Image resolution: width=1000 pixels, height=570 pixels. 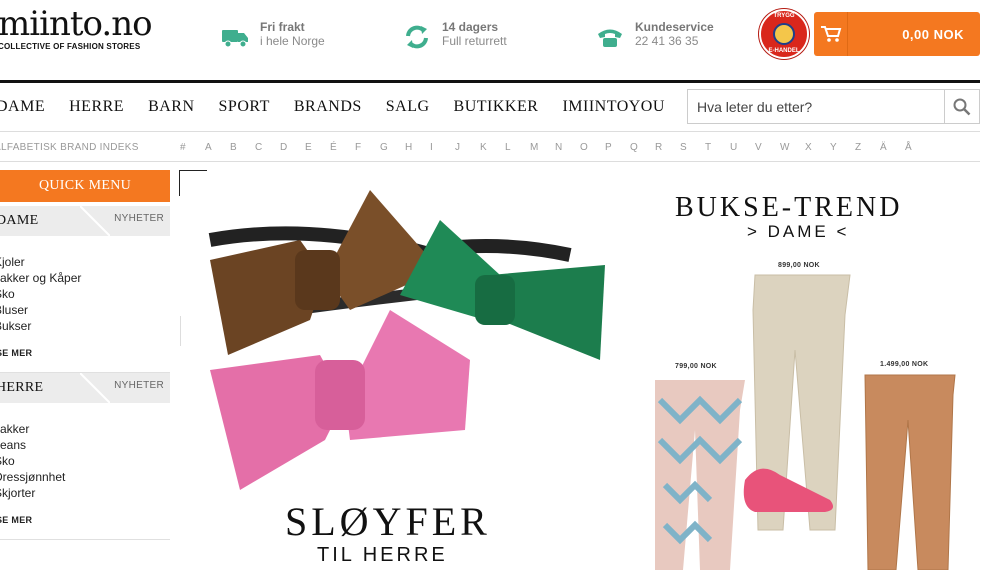 What do you see at coordinates (467, 147) in the screenshot?
I see `alphabet-letter: J` at bounding box center [467, 147].